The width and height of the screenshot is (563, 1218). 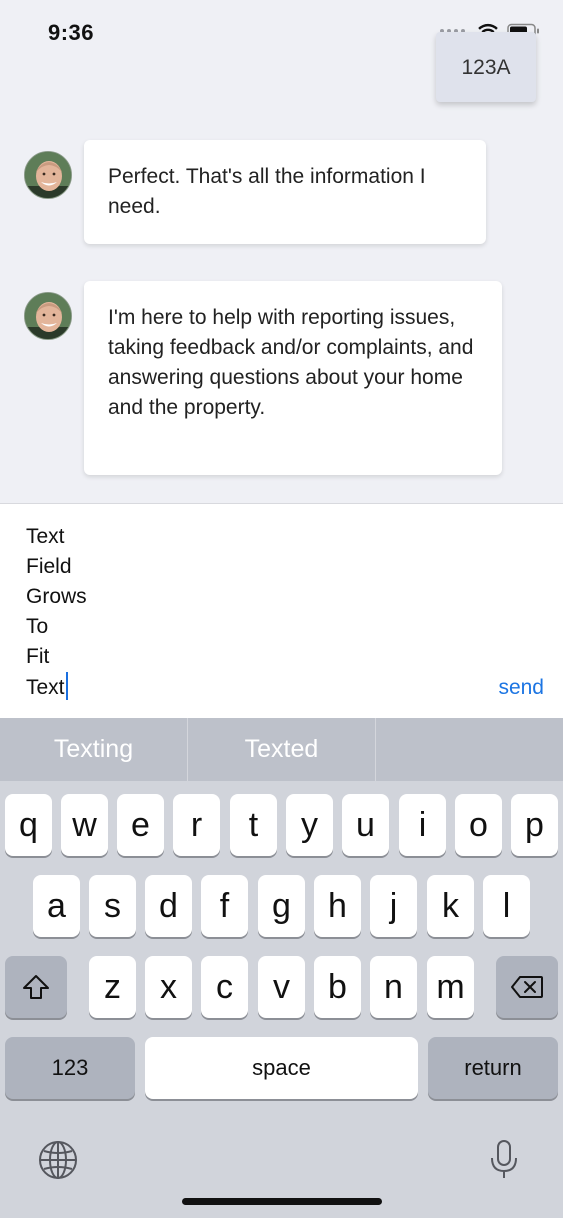 I want to click on key-h: h, so click(x=337, y=906).